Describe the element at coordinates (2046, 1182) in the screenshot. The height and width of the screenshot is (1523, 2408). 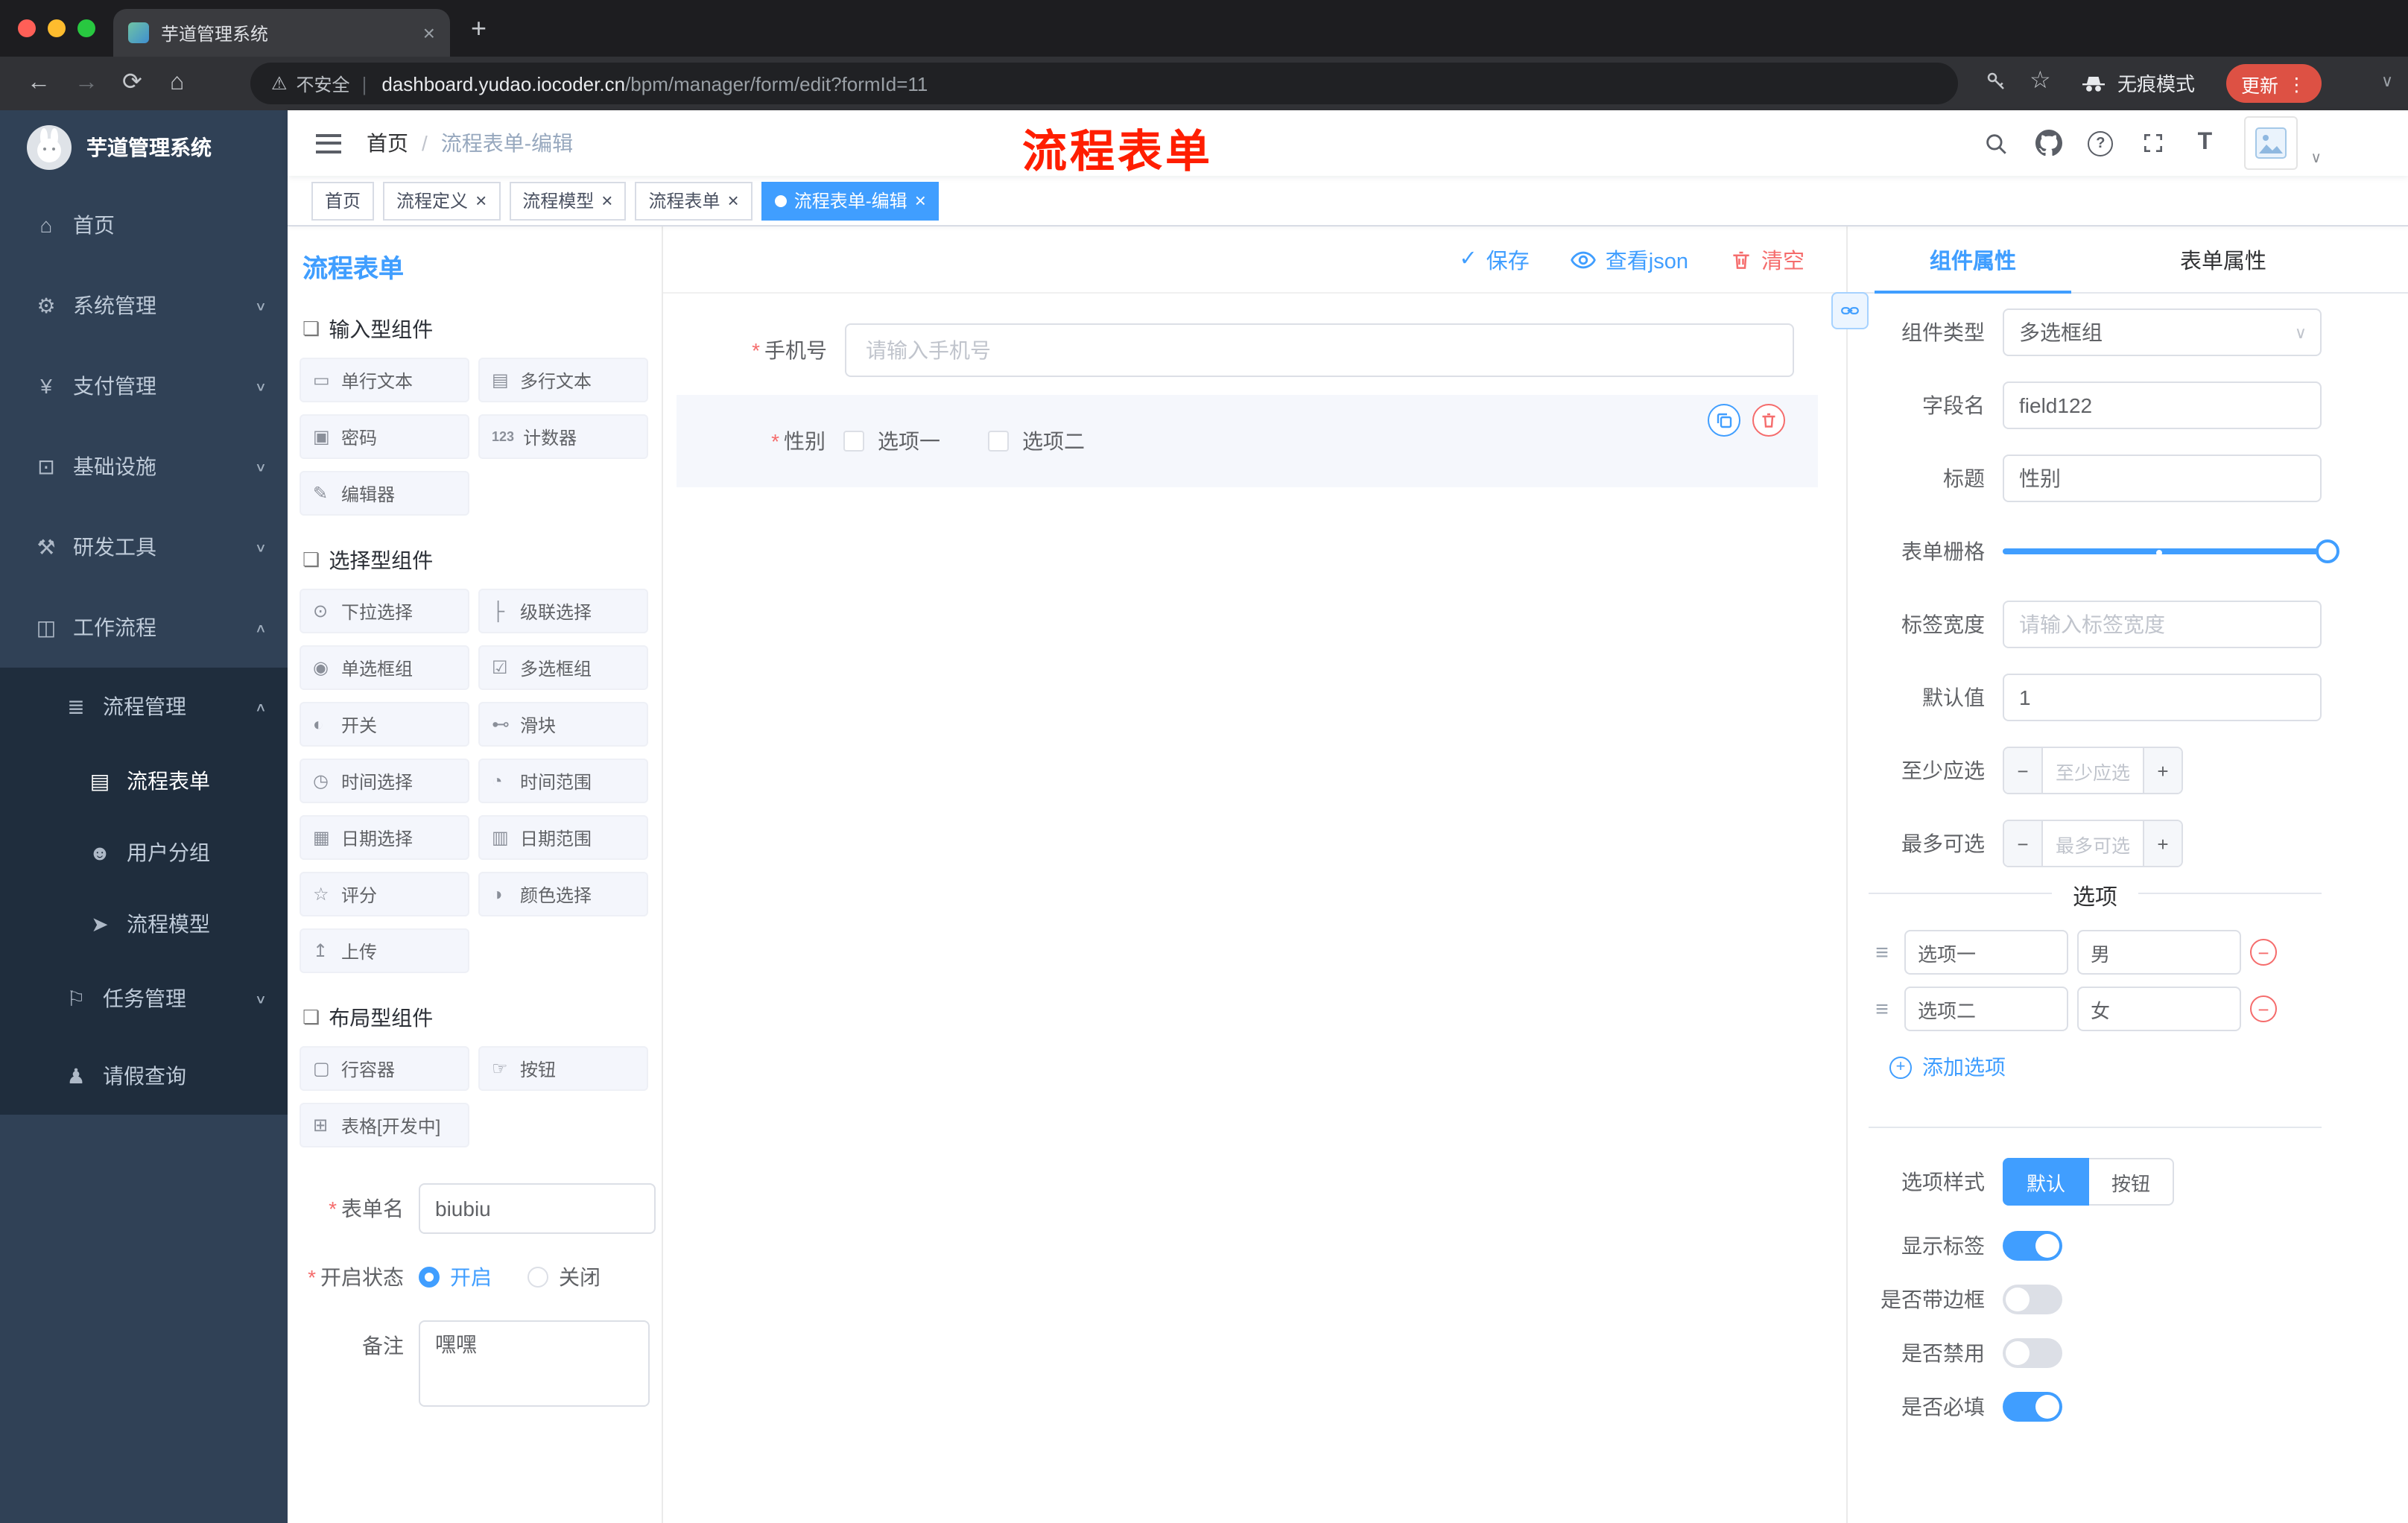
I see `style-default-button: 默认` at that location.